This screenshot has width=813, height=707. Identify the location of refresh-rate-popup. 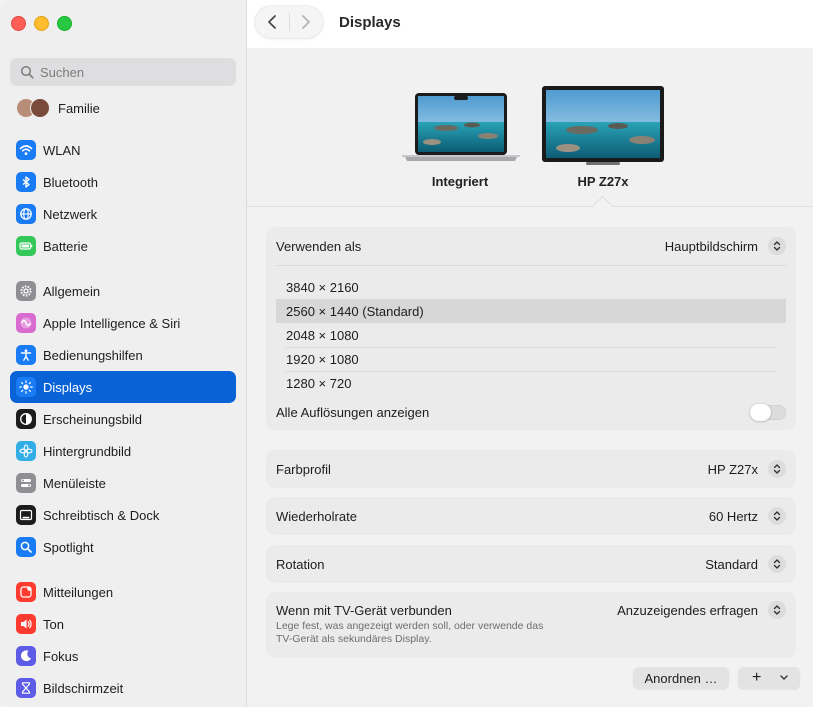
(777, 516).